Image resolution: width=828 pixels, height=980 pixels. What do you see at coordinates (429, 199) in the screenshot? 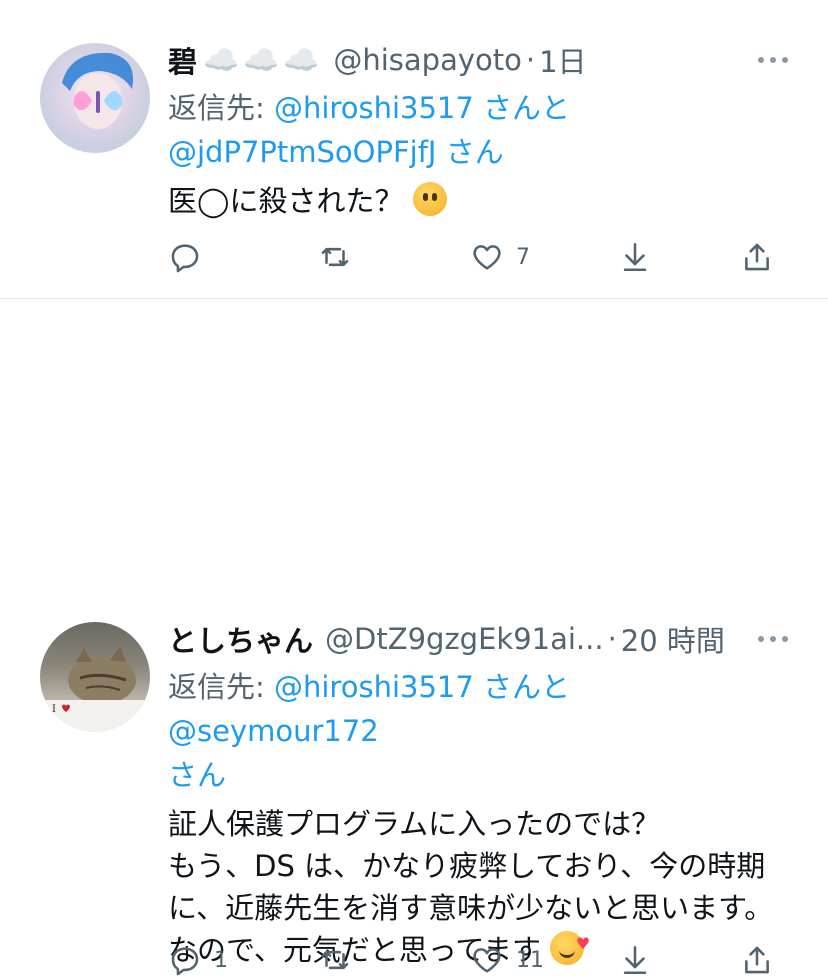
I see `neutral-face-emoji` at bounding box center [429, 199].